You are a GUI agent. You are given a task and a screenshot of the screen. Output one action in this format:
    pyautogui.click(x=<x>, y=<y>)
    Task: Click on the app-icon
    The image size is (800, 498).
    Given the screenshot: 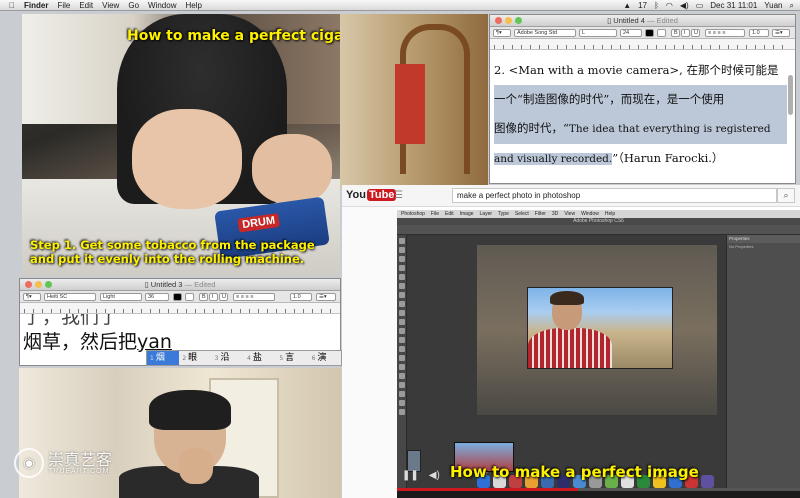 What is the action you would take?
    pyautogui.click(x=707, y=481)
    